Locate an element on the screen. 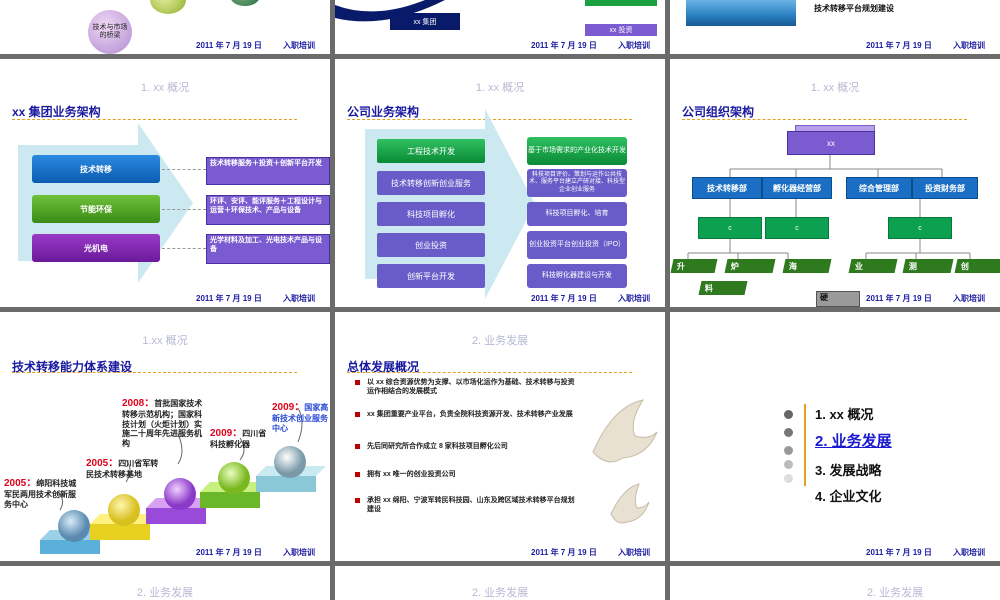  dept-admin: 综合管理部 is located at coordinates (879, 188).